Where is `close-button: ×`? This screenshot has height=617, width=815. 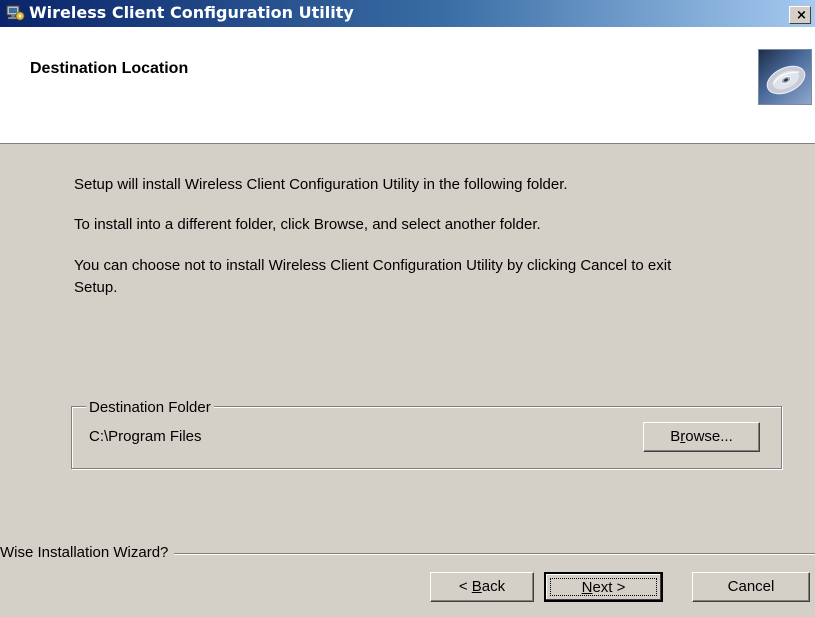
close-button: × is located at coordinates (800, 15).